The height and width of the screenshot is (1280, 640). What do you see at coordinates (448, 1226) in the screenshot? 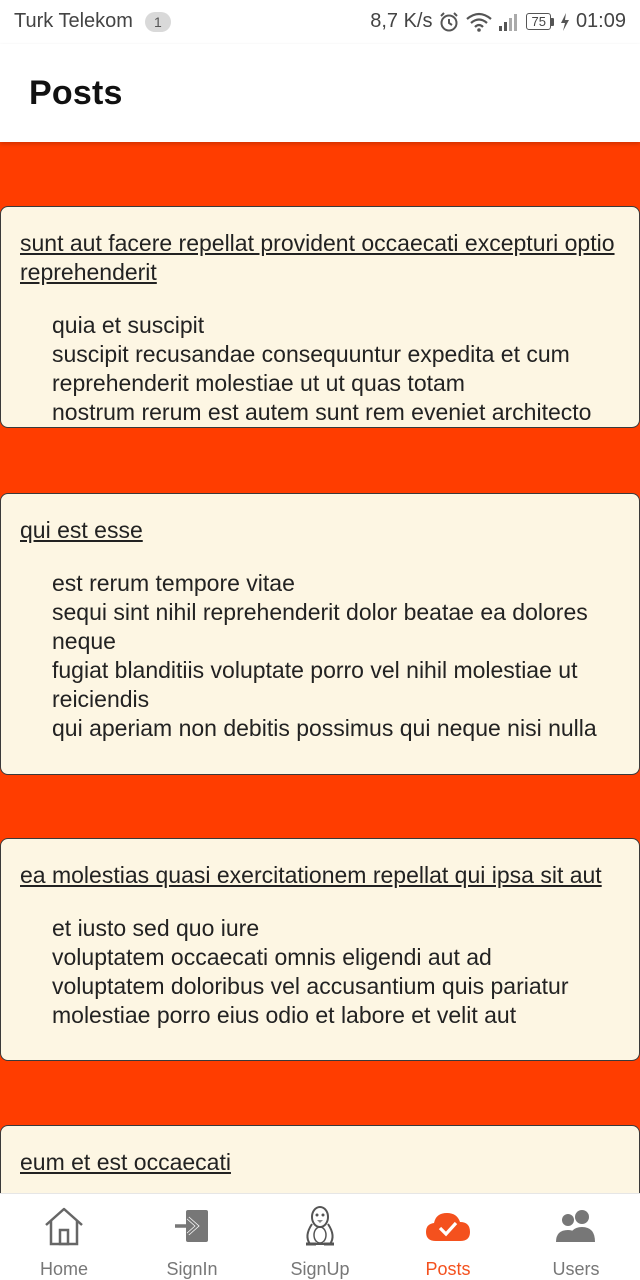
I see `cloud-check-icon` at bounding box center [448, 1226].